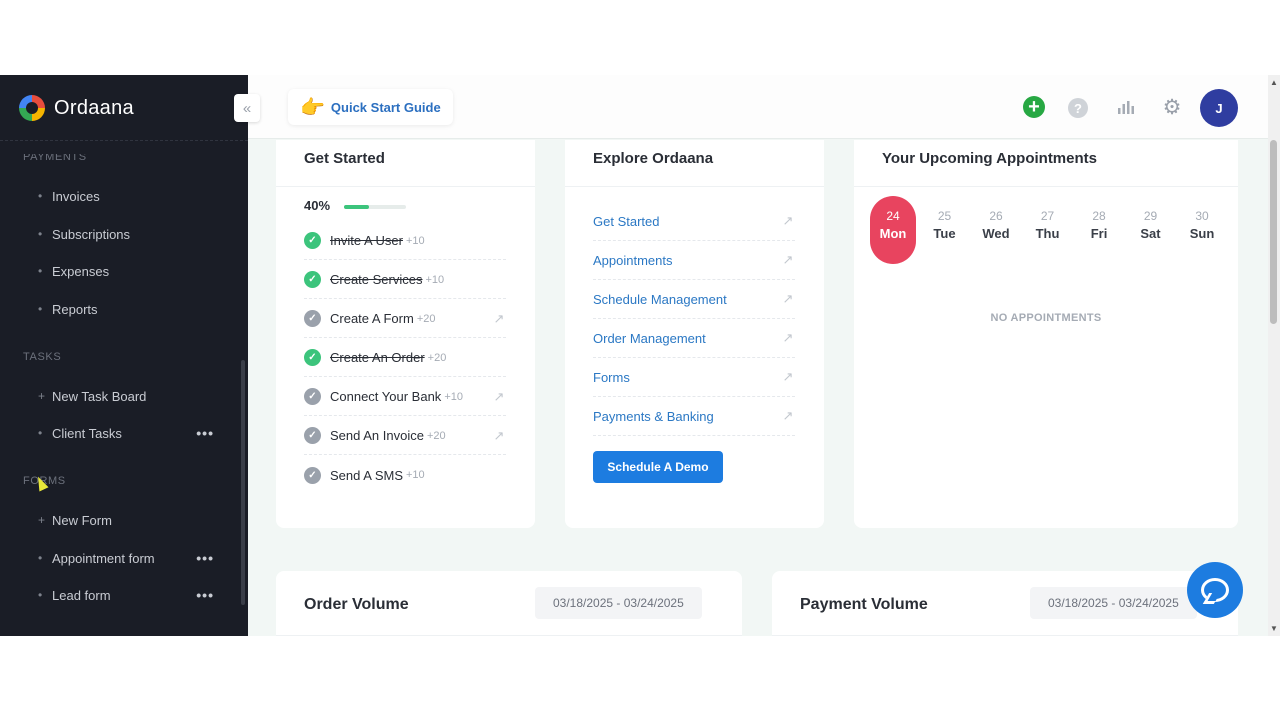 The image size is (1280, 720). Describe the element at coordinates (1078, 108) in the screenshot. I see `help-icon: ?` at that location.